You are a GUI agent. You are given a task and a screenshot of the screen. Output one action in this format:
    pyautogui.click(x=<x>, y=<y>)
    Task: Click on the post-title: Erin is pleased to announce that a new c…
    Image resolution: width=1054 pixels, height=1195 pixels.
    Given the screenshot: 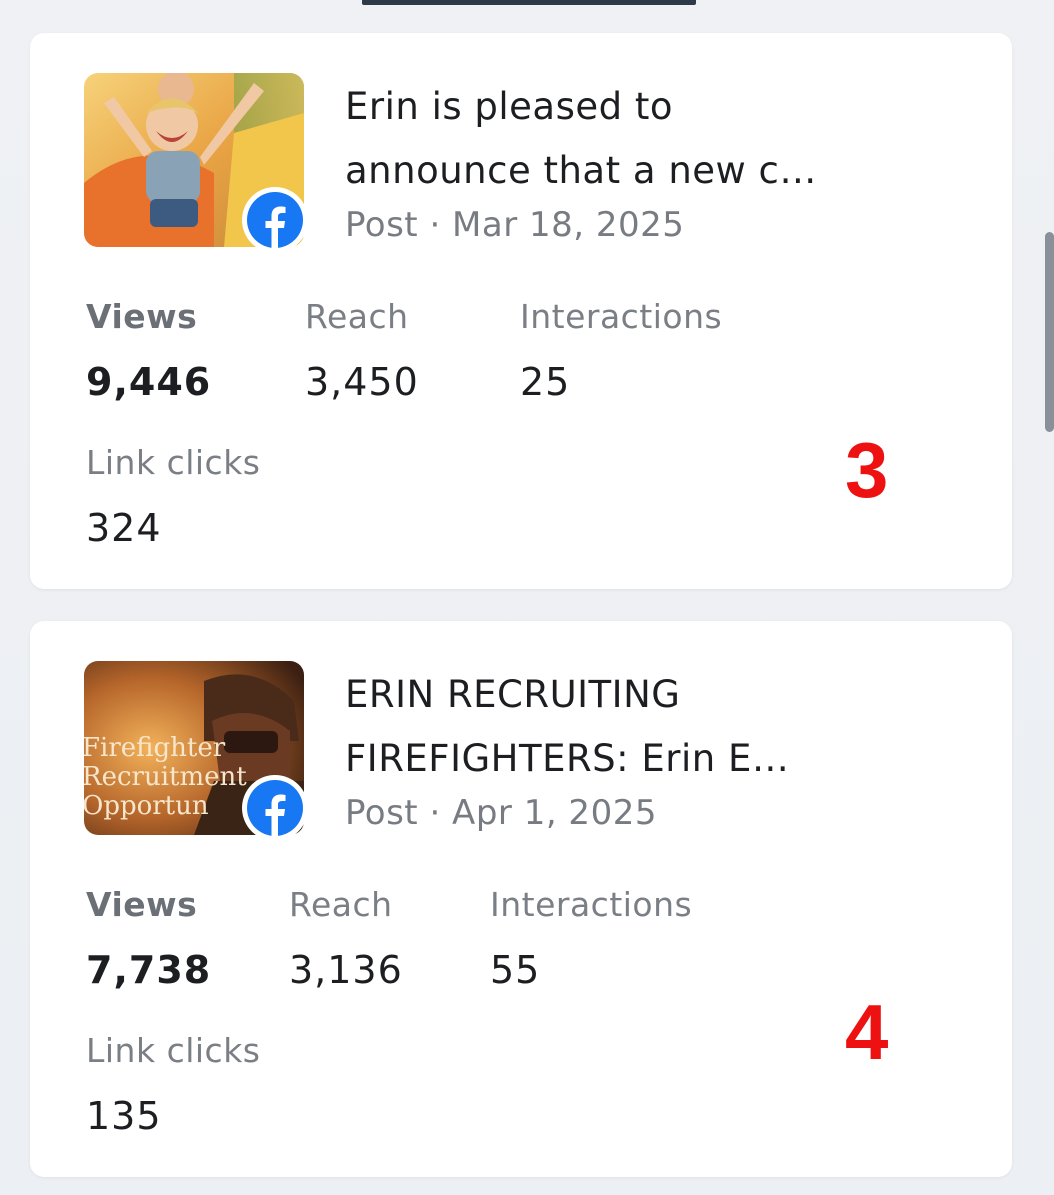 What is the action you would take?
    pyautogui.click(x=655, y=139)
    